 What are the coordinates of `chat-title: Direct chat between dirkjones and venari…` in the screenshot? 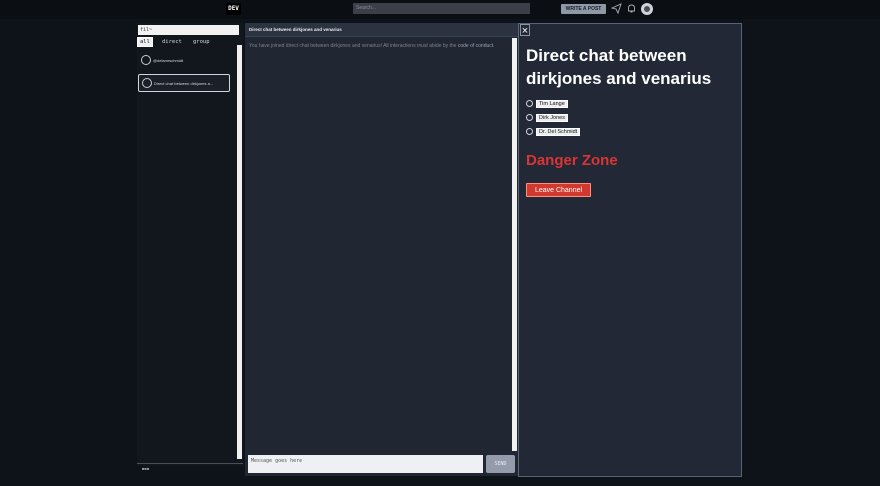 It's located at (295, 29).